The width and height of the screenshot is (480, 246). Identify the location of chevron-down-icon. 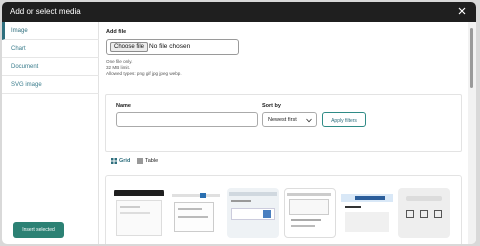
(309, 120).